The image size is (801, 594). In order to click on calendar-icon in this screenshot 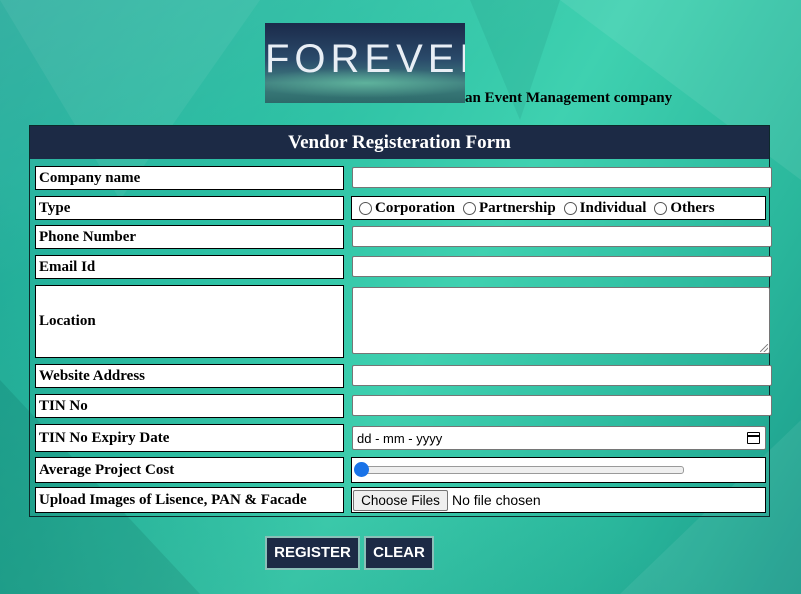, I will do `click(753, 438)`.